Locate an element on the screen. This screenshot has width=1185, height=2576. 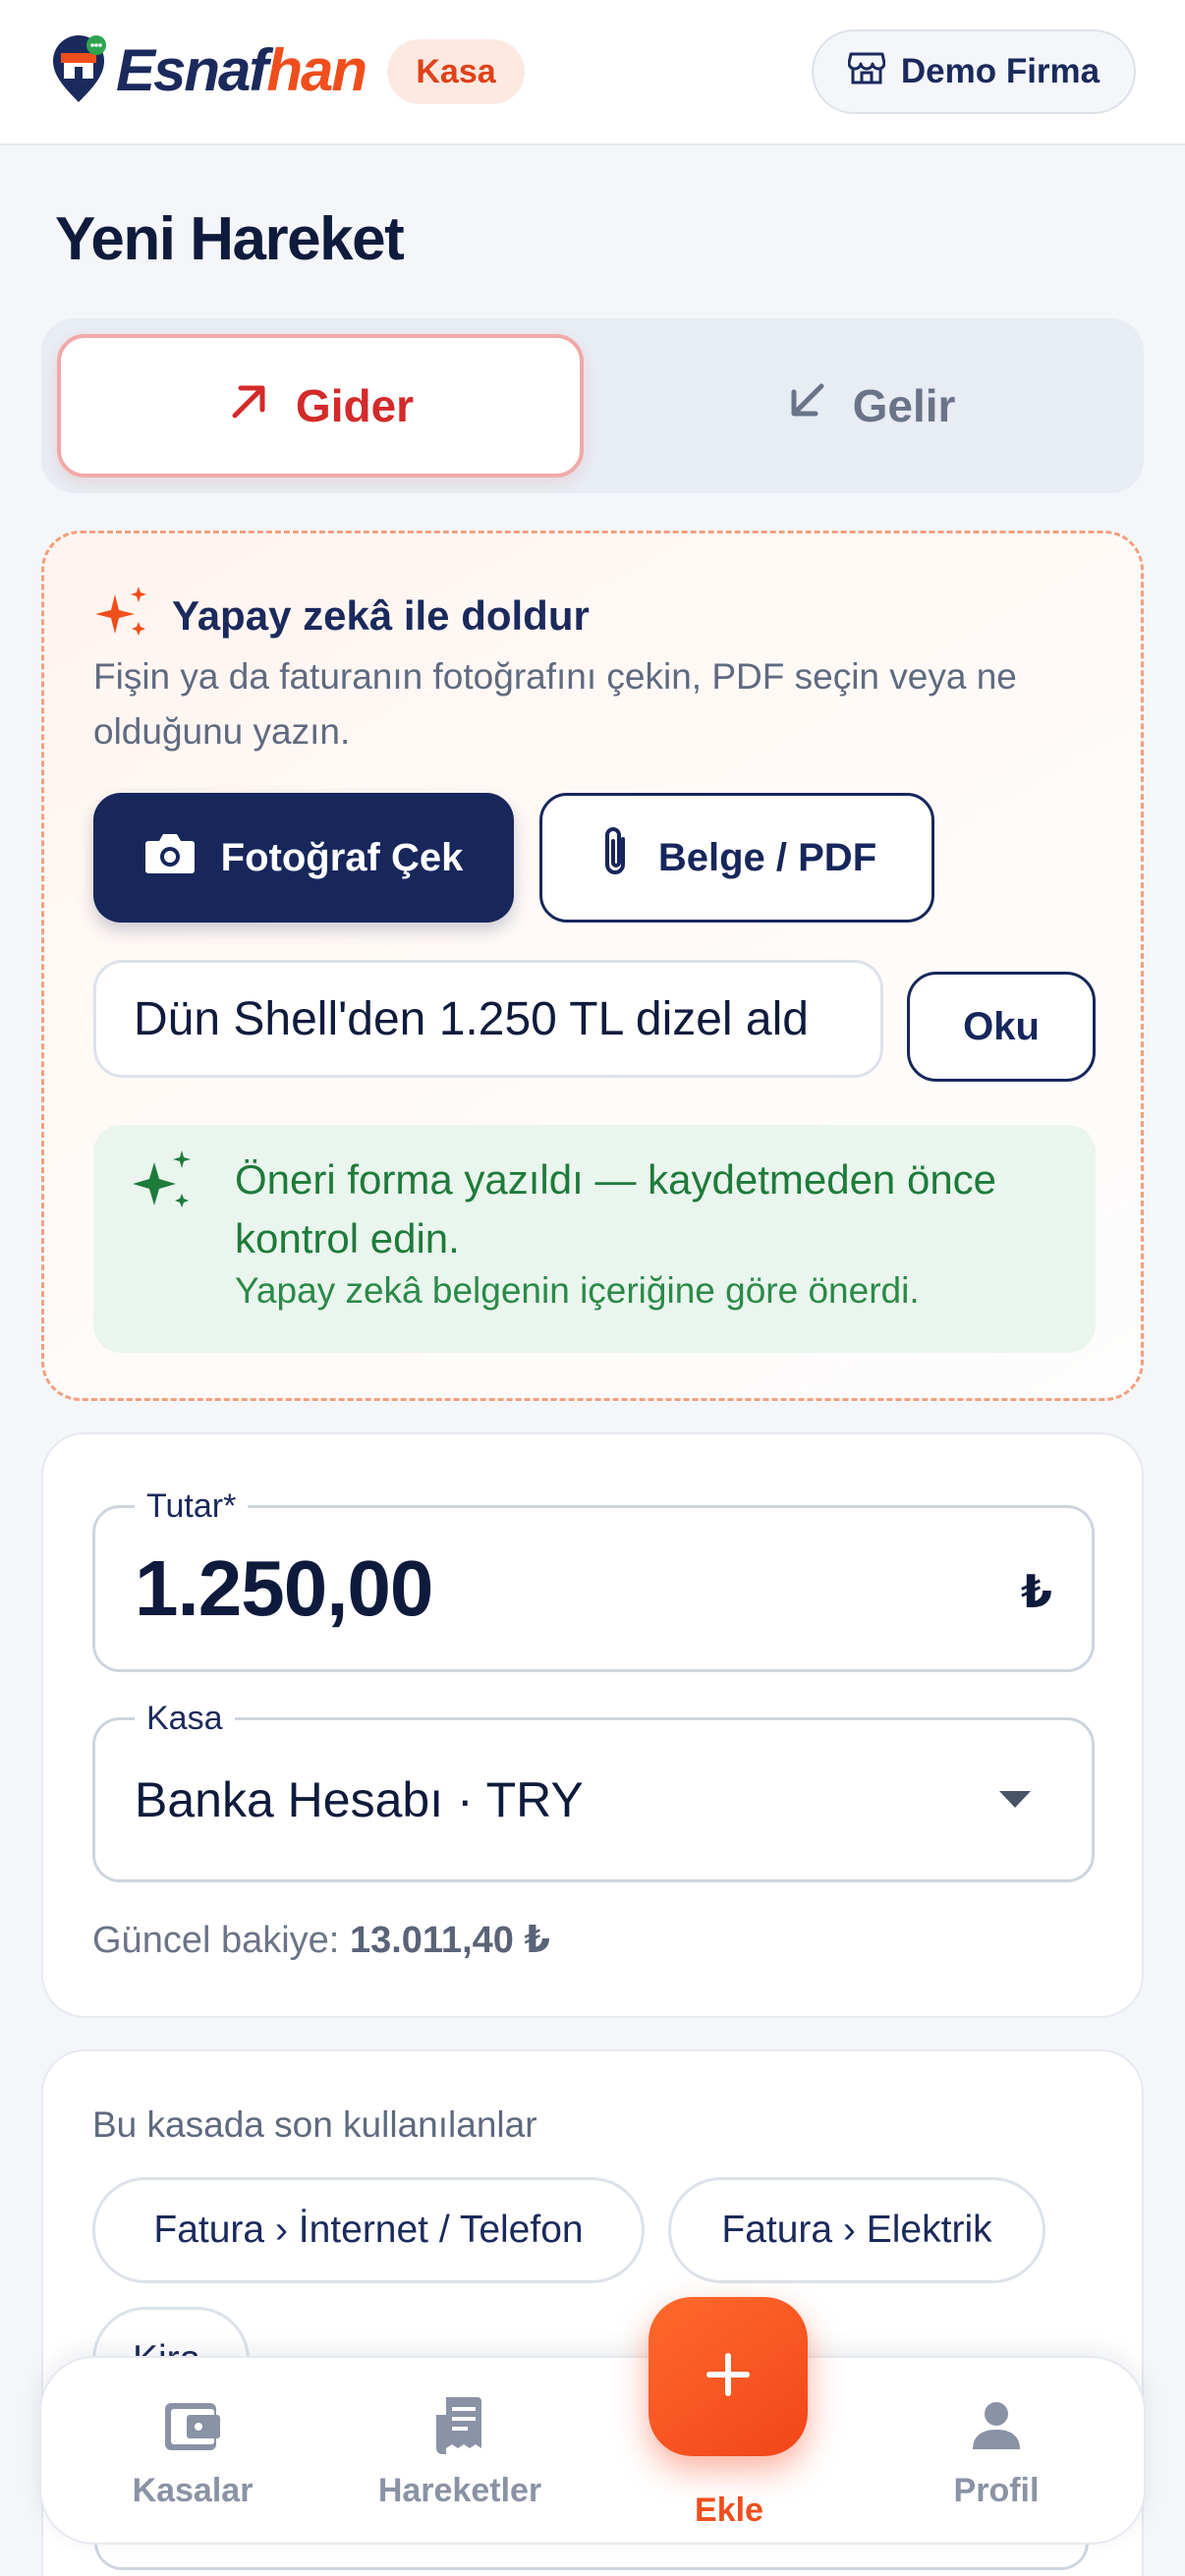
balance-value: 13.011,40 ₺ is located at coordinates (449, 1940).